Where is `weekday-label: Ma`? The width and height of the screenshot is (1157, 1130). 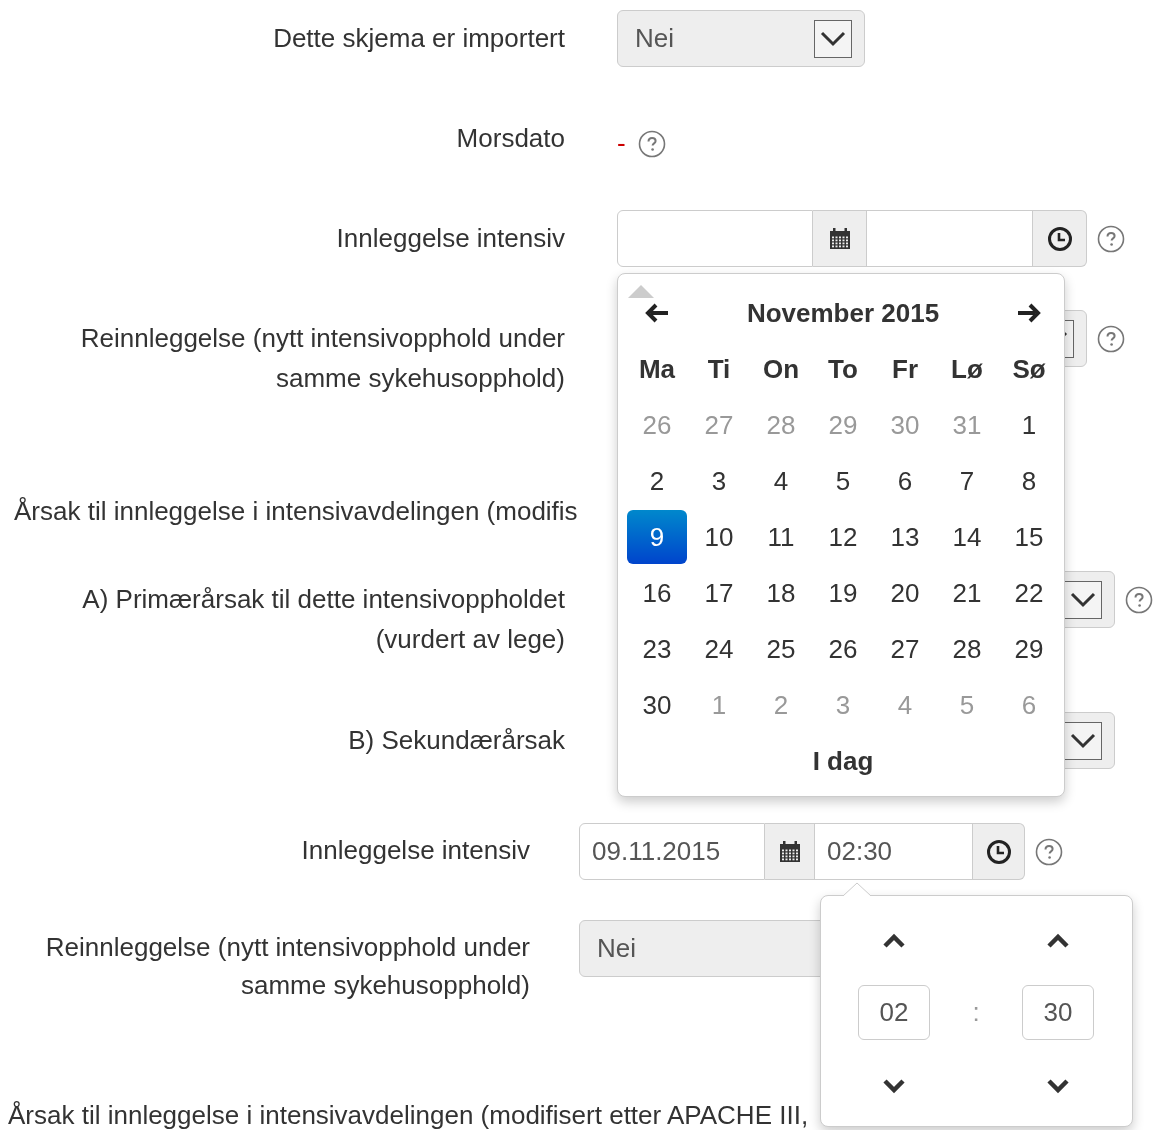
weekday-label: Ma is located at coordinates (657, 369).